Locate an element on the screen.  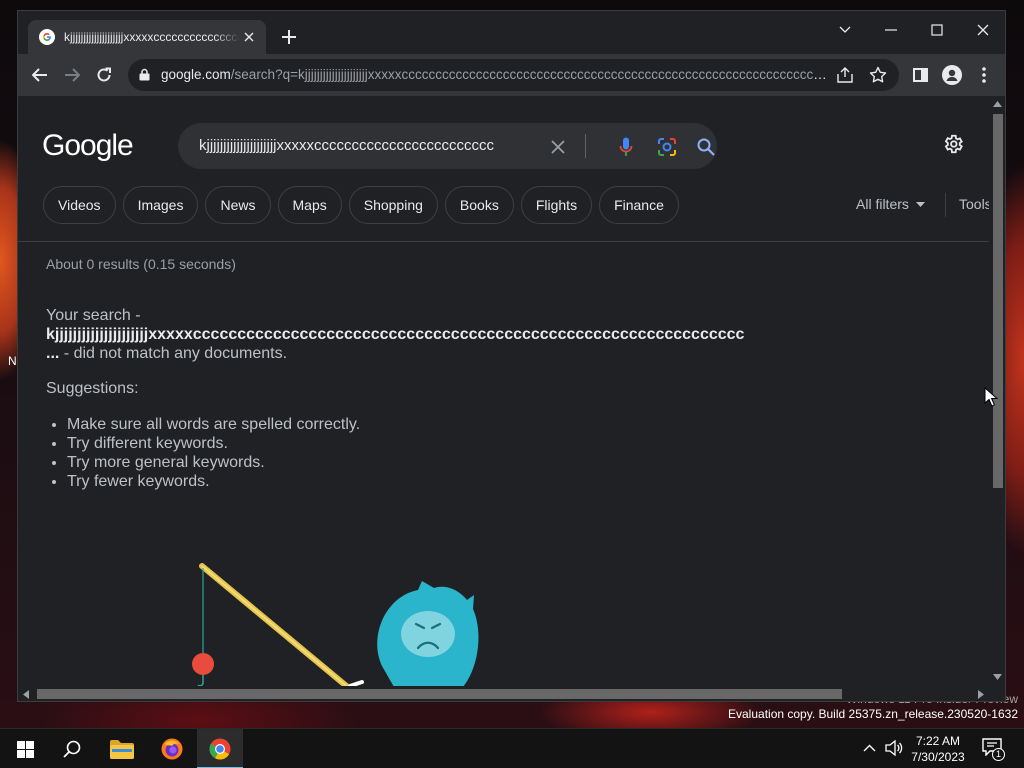
reload-icon is located at coordinates (104, 74).